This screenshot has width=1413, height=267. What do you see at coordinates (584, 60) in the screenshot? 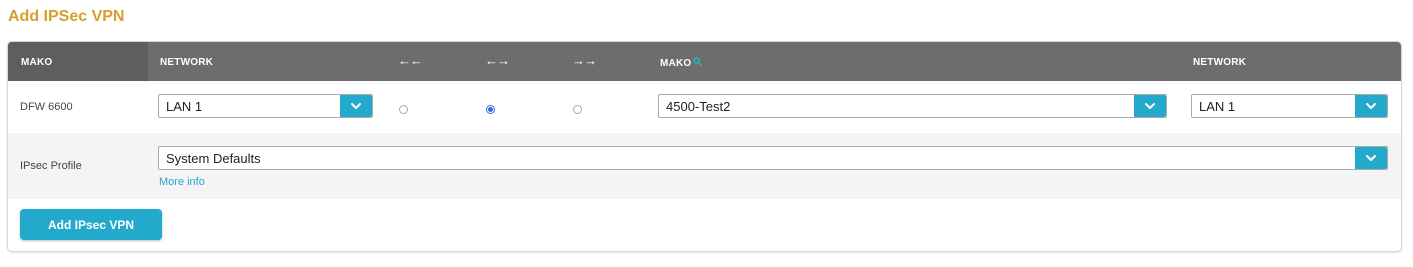
I see `arrow-right-icon: →→` at bounding box center [584, 60].